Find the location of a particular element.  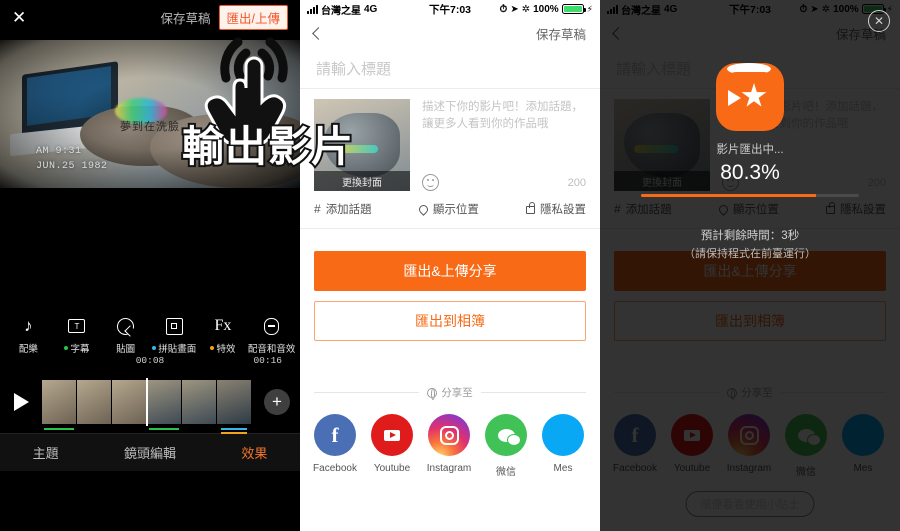

chevron-left-icon is located at coordinates (318, 33).